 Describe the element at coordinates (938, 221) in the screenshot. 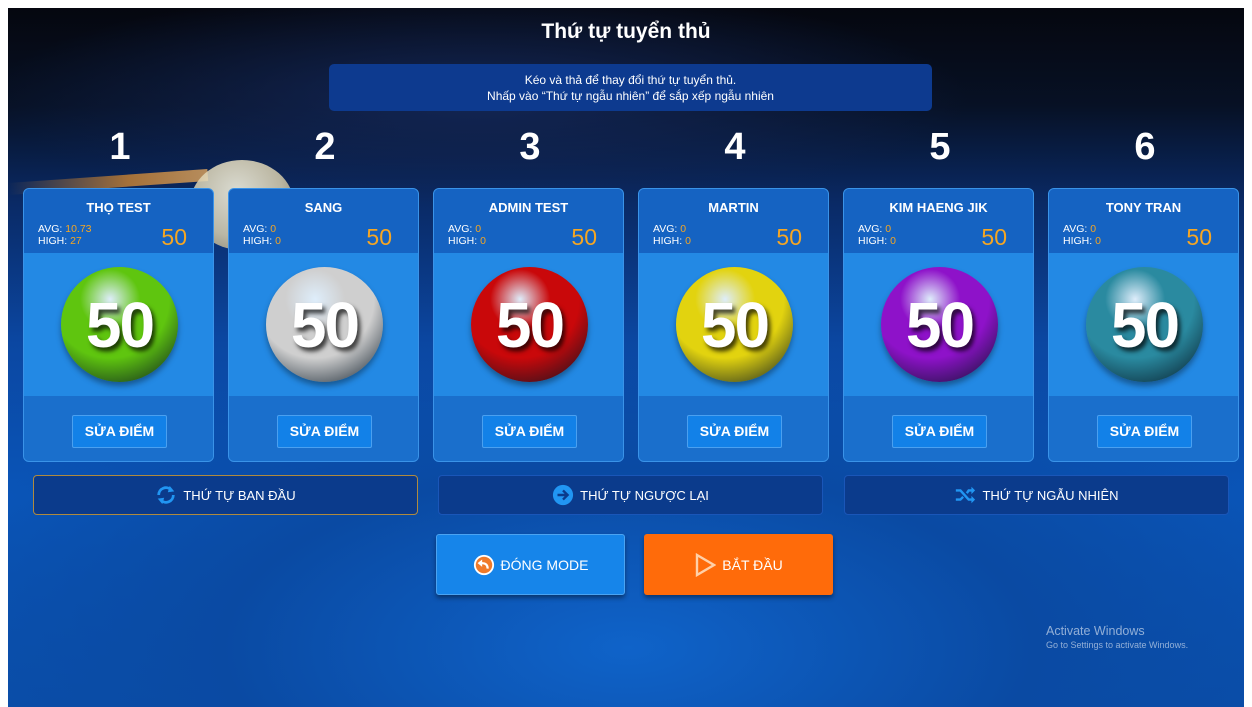

I see `player-card-header: KIM HAENG JIK AVG: 0 HIGH: 0 50` at that location.